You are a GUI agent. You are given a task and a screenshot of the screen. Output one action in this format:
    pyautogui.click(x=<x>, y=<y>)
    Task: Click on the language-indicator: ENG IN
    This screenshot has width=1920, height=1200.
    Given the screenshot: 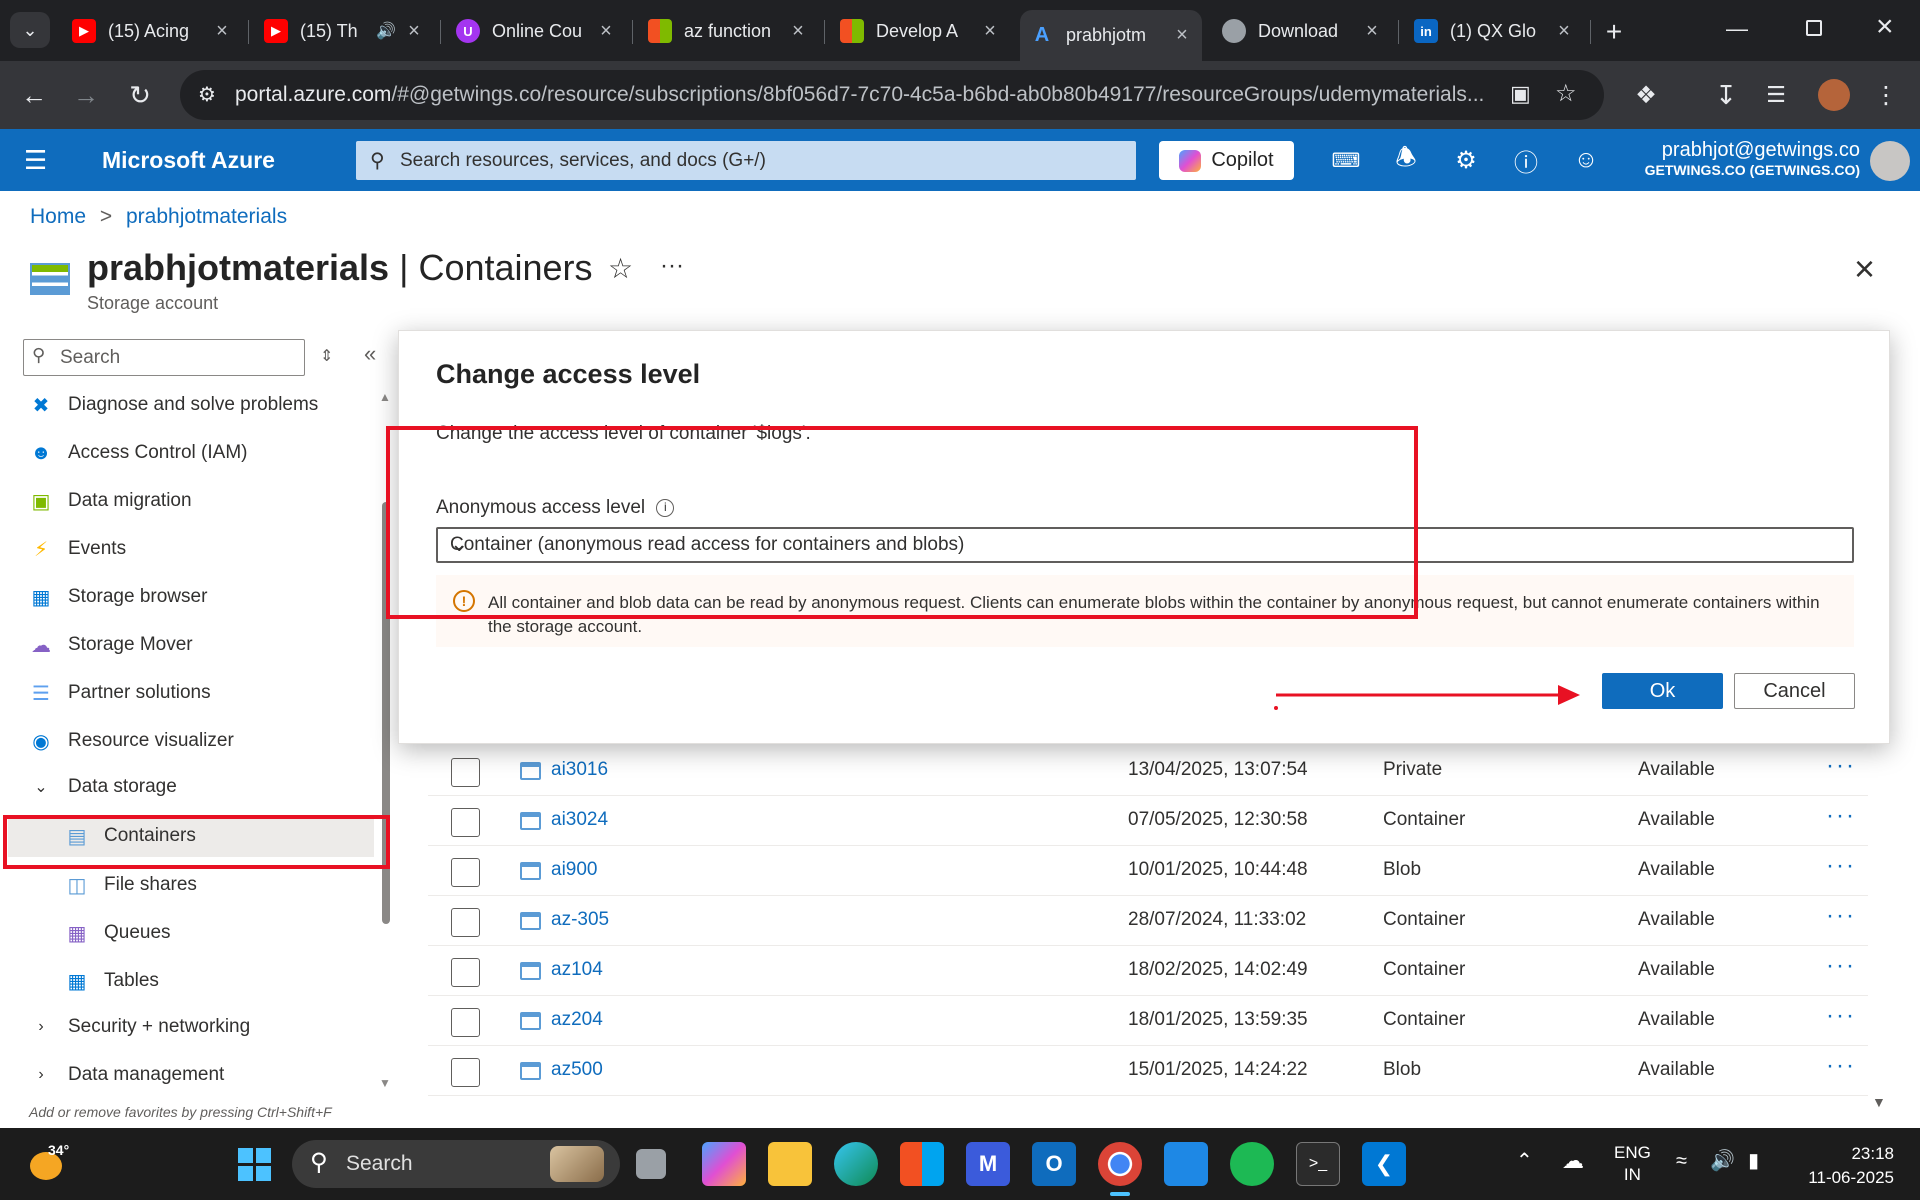 What is the action you would take?
    pyautogui.click(x=1632, y=1164)
    